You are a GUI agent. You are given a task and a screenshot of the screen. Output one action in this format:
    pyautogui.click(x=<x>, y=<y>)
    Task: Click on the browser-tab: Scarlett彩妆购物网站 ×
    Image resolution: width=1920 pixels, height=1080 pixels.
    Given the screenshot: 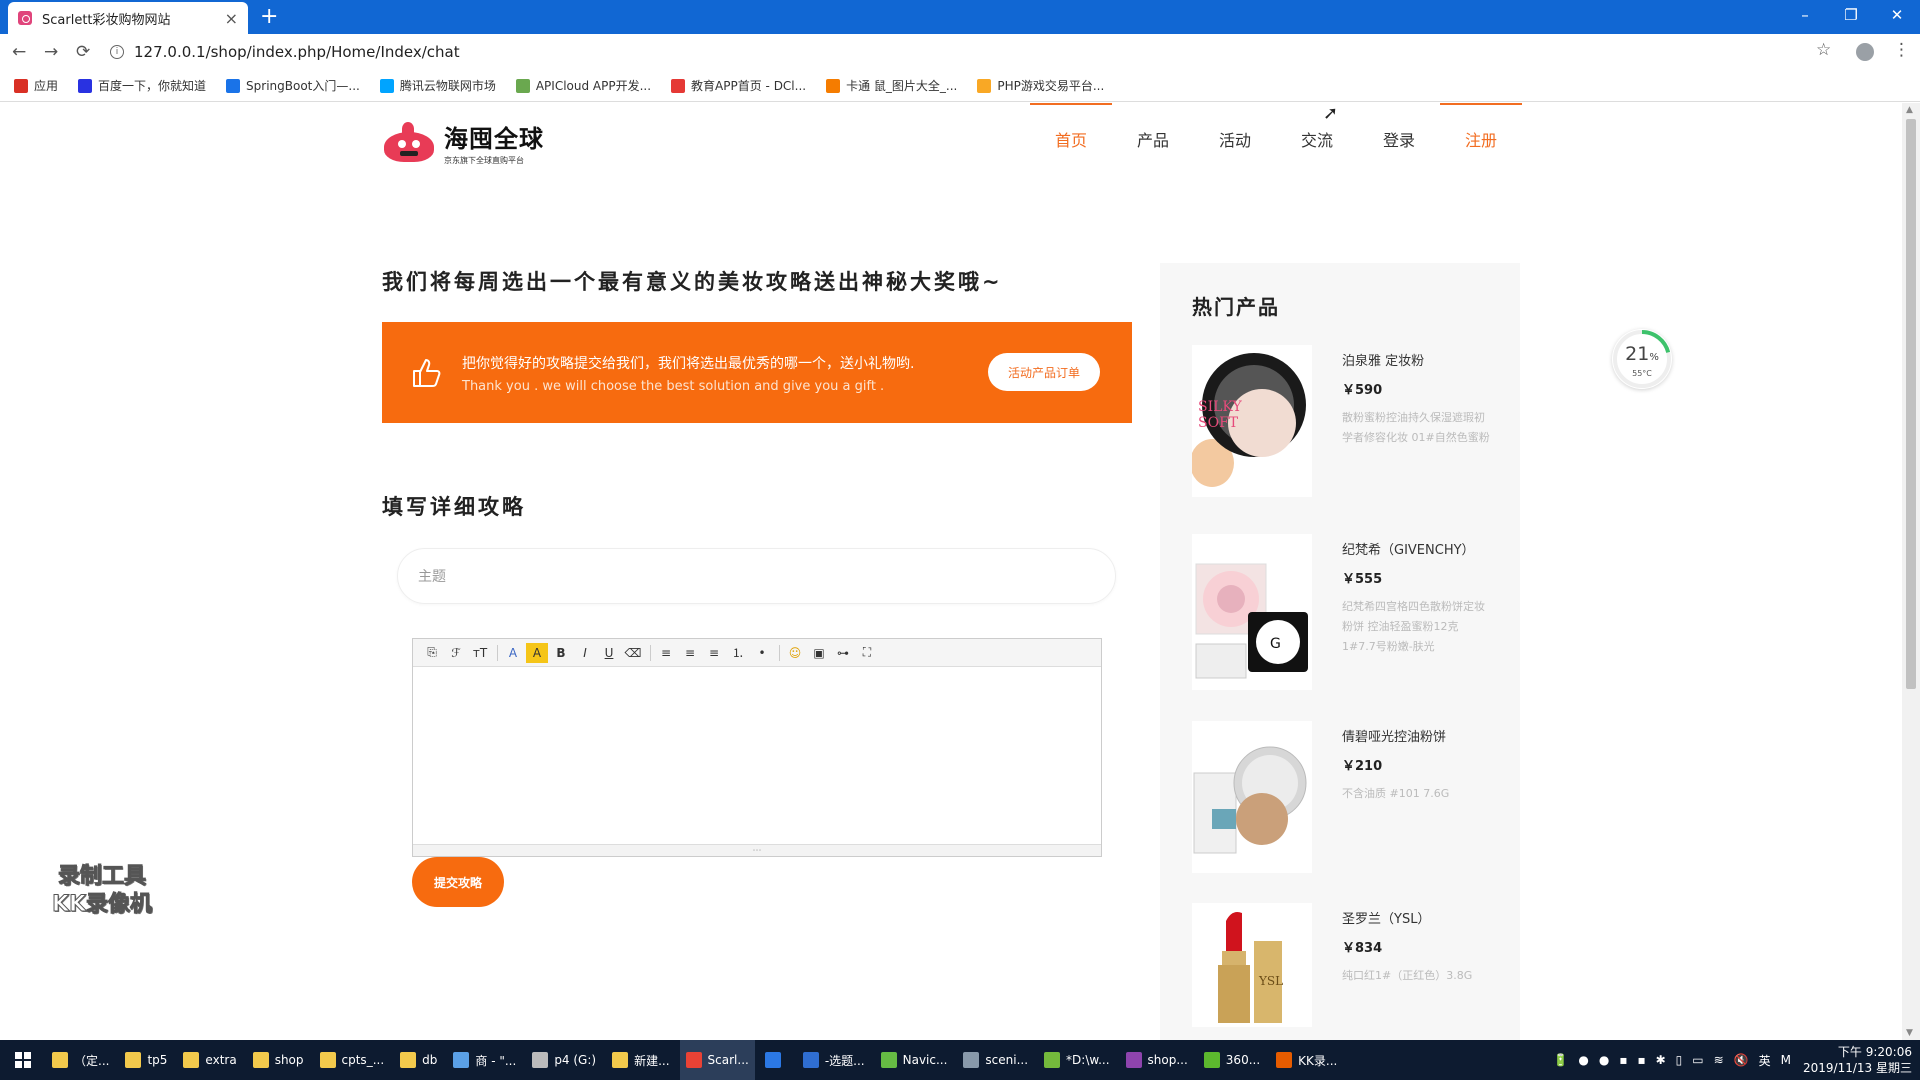 What is the action you would take?
    pyautogui.click(x=128, y=18)
    